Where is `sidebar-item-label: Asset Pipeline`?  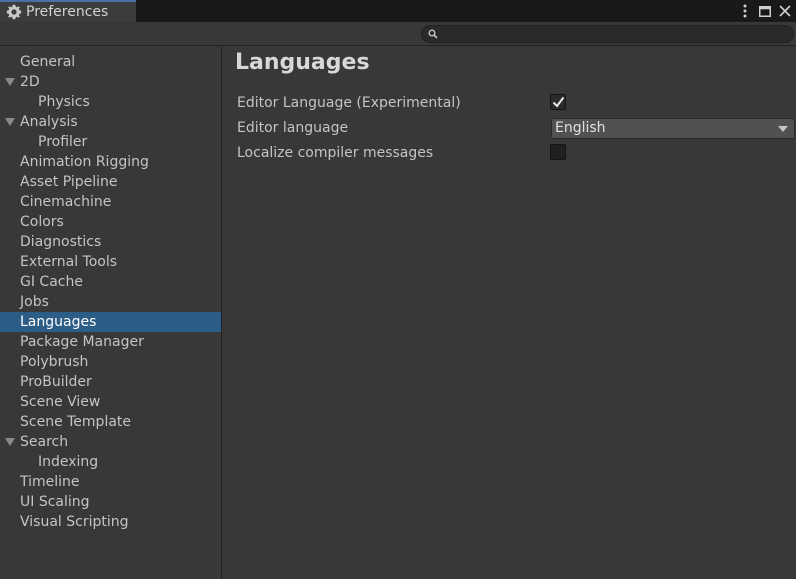
sidebar-item-label: Asset Pipeline is located at coordinates (69, 182).